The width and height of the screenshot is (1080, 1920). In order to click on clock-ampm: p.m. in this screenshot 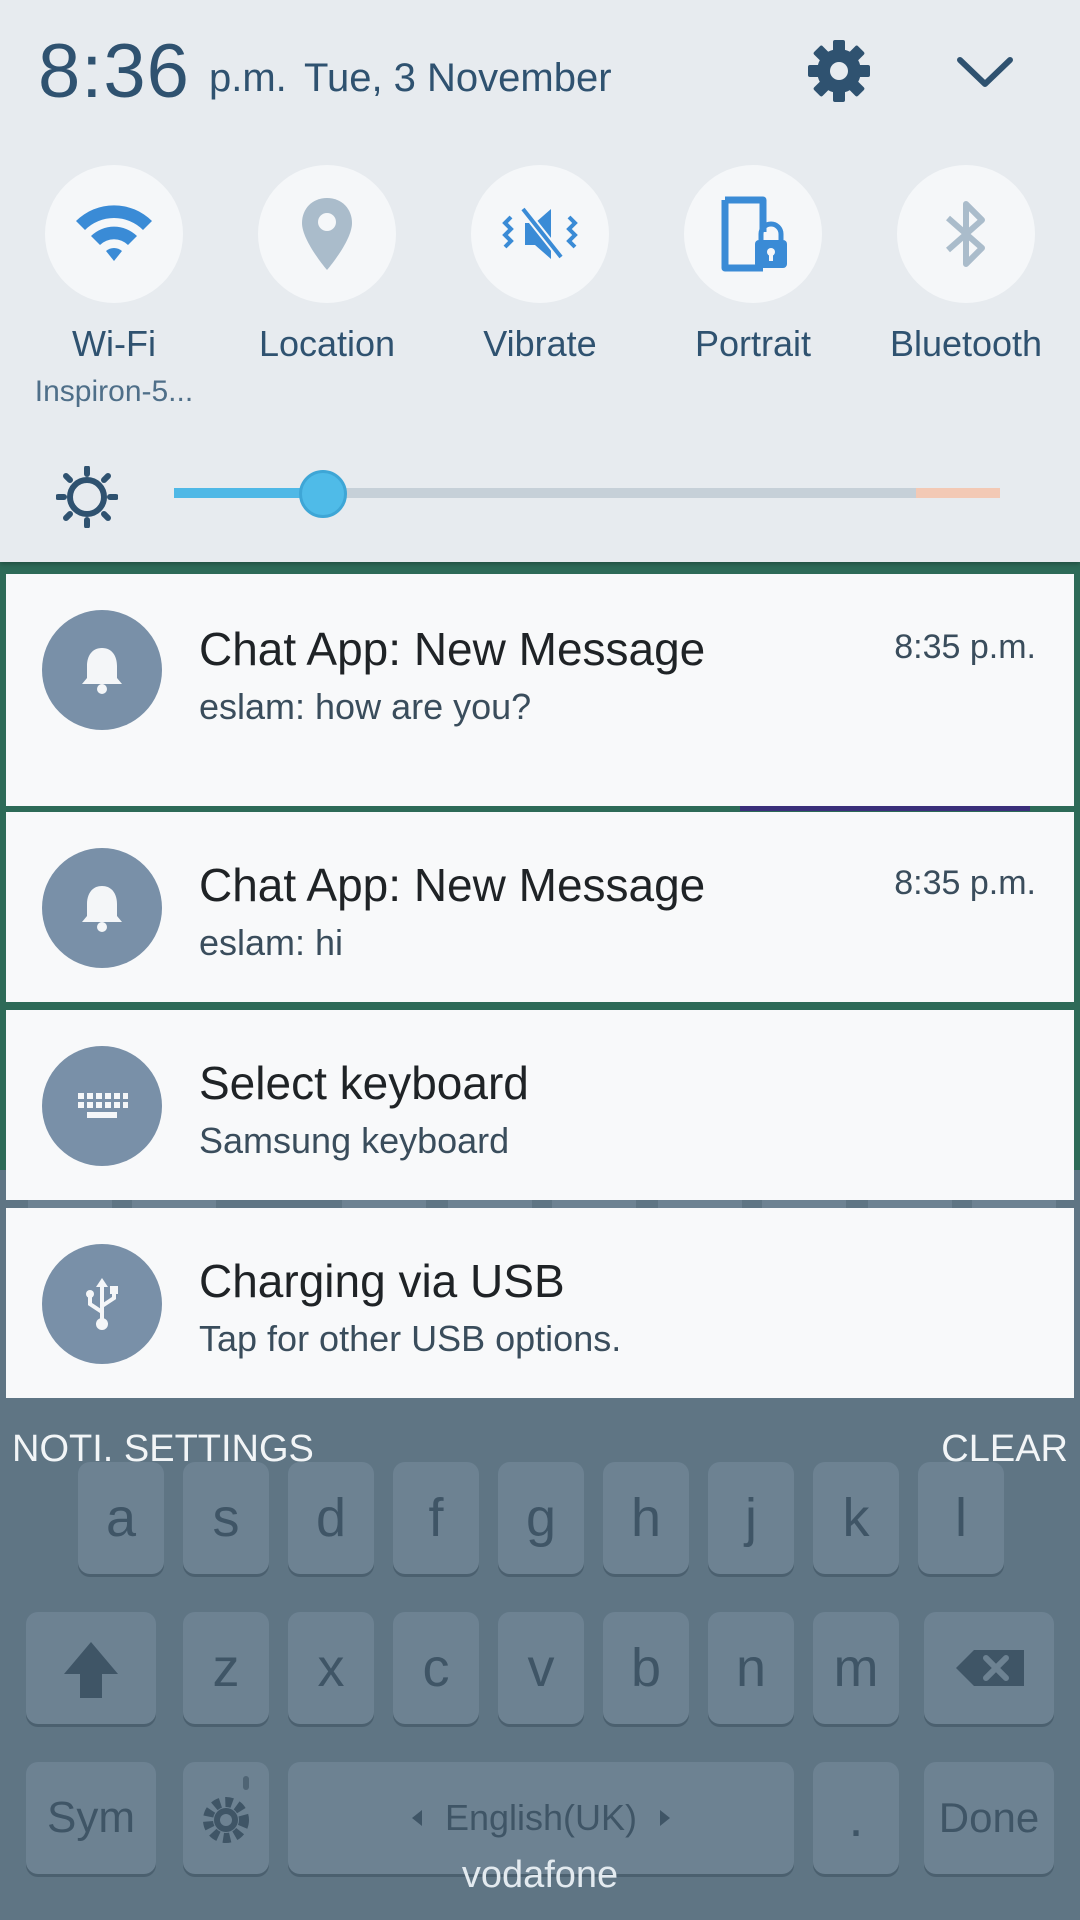, I will do `click(248, 78)`.